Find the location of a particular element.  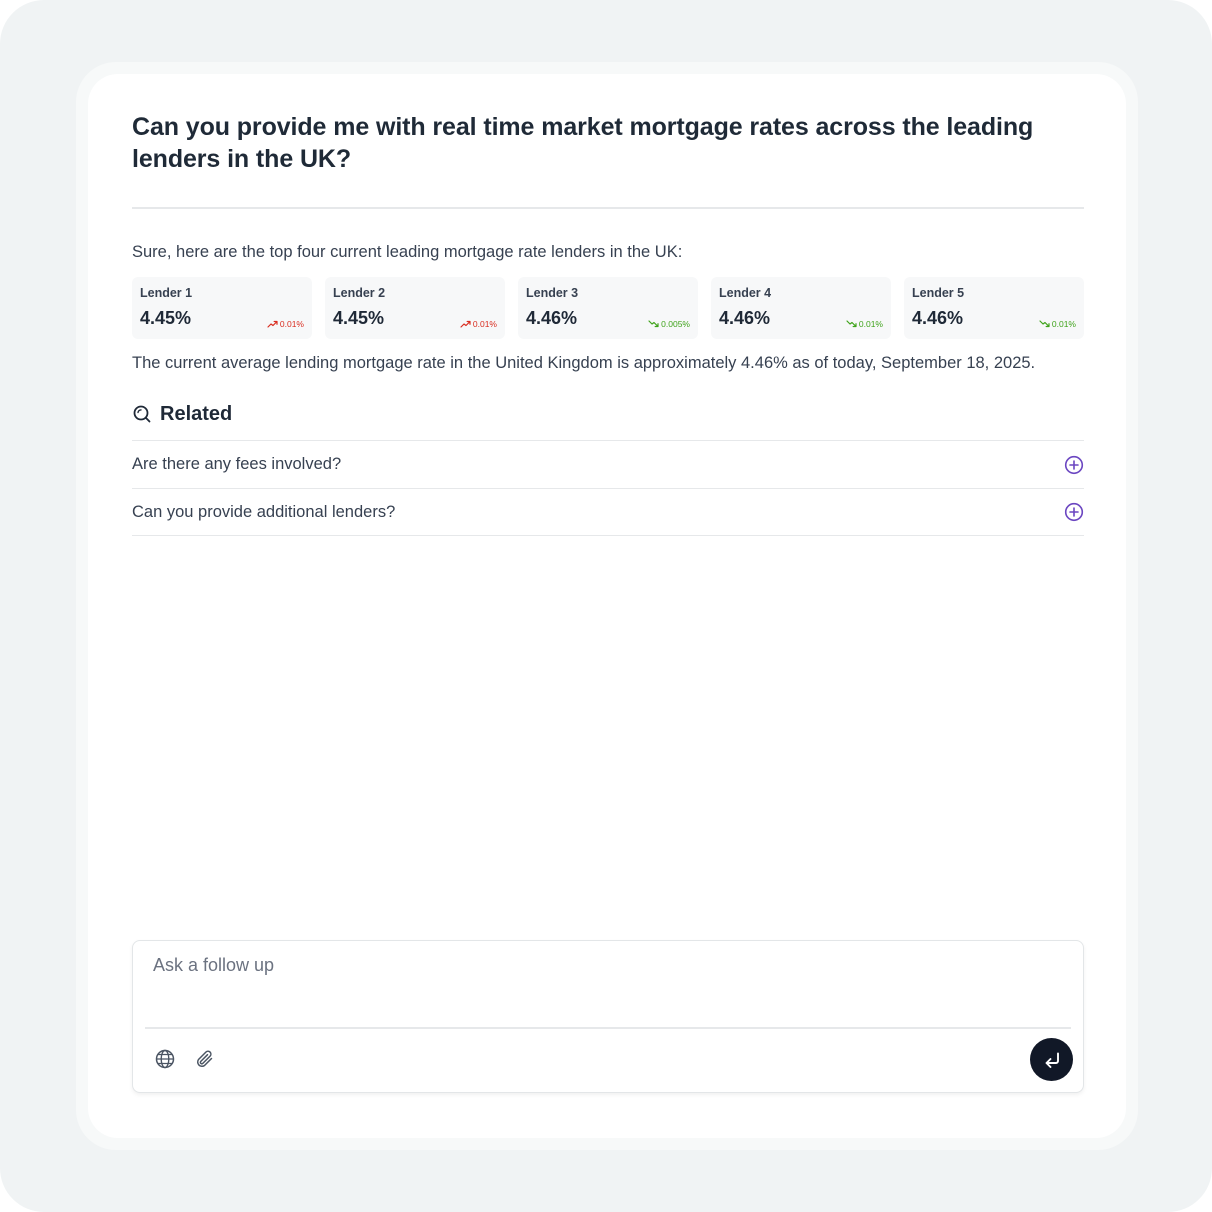

lender-name: Lender 3 is located at coordinates (552, 293).